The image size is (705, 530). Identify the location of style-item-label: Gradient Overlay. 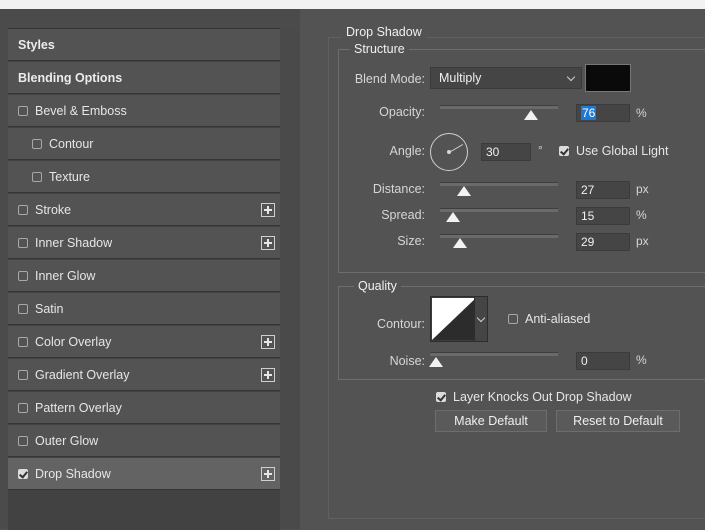
(82, 374).